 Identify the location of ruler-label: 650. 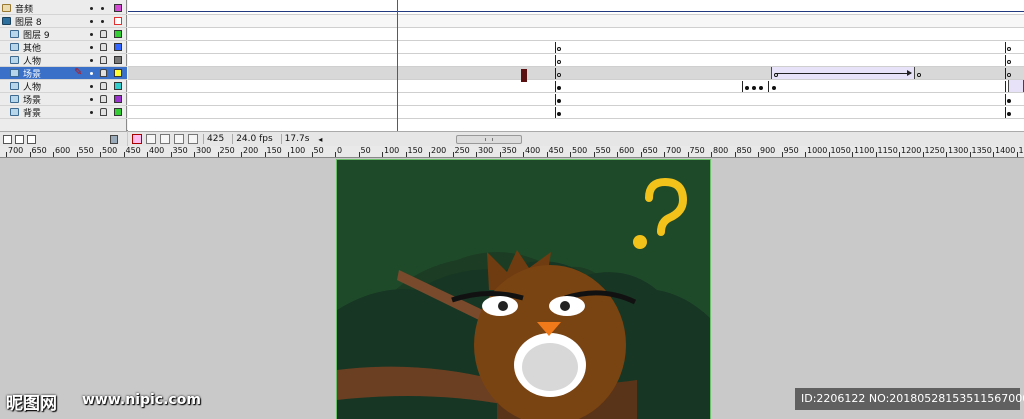
(650, 150).